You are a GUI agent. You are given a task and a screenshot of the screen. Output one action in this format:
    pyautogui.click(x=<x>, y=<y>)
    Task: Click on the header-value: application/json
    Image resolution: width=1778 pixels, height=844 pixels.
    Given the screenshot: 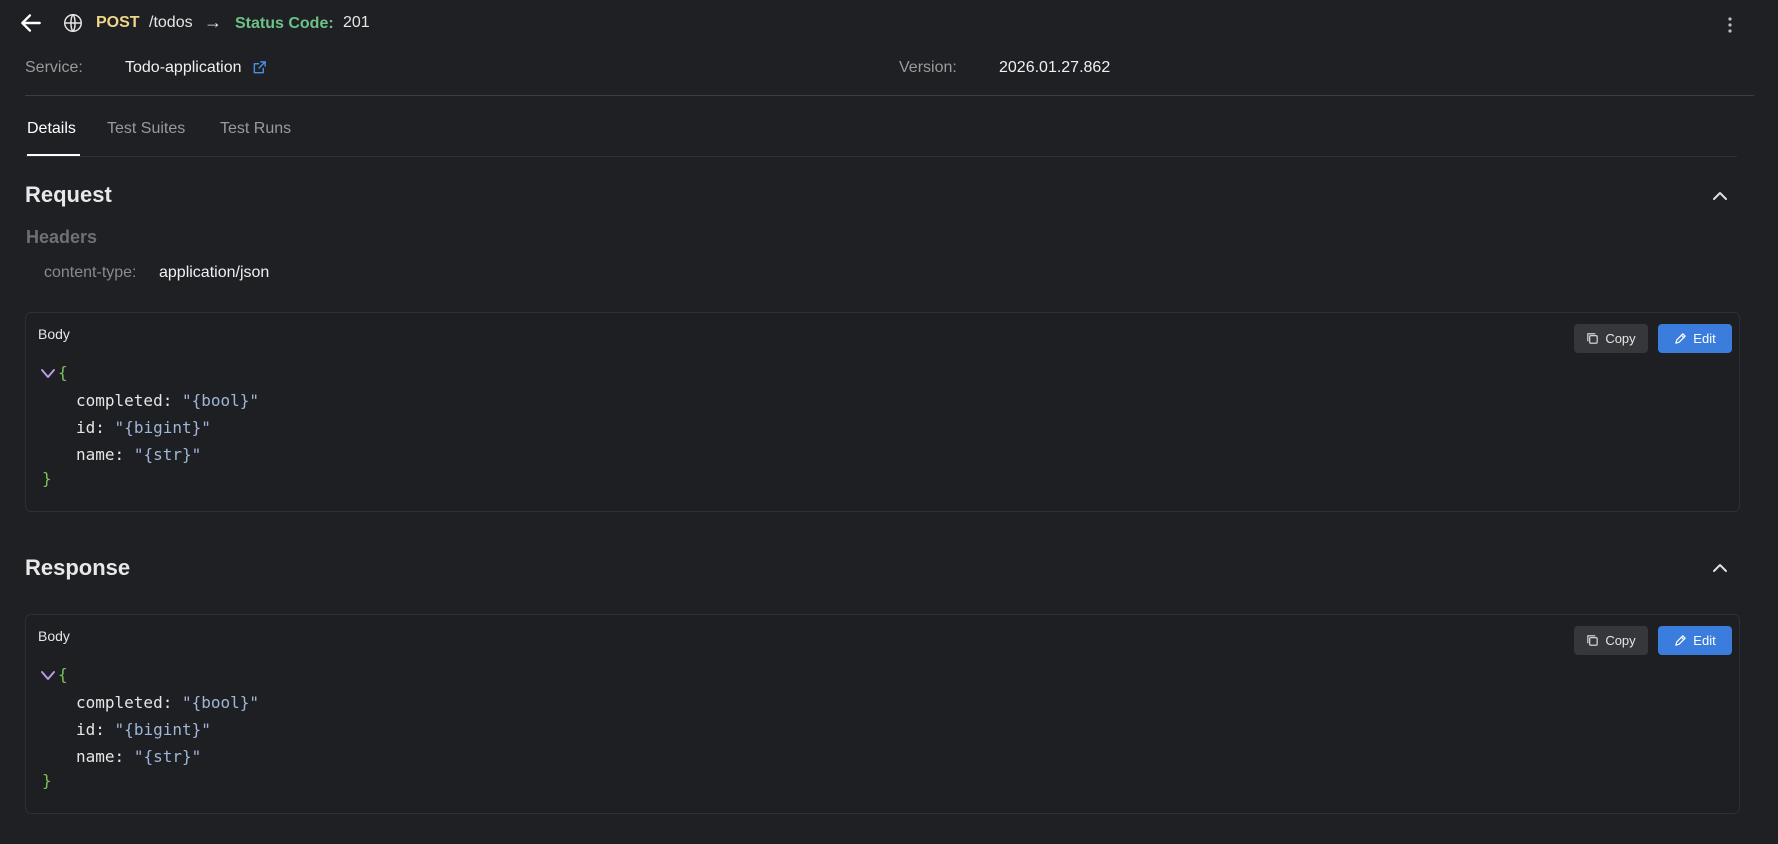 What is the action you would take?
    pyautogui.click(x=214, y=272)
    